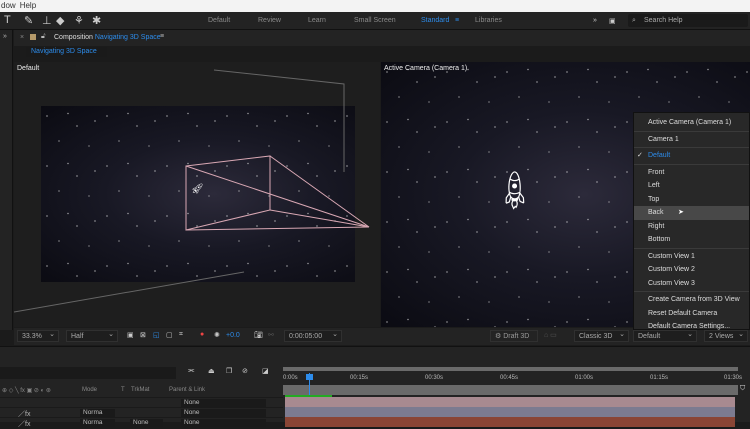 The height and width of the screenshot is (429, 750). Describe the element at coordinates (612, 21) in the screenshot. I see `sync-settings-icon: ▣` at that location.